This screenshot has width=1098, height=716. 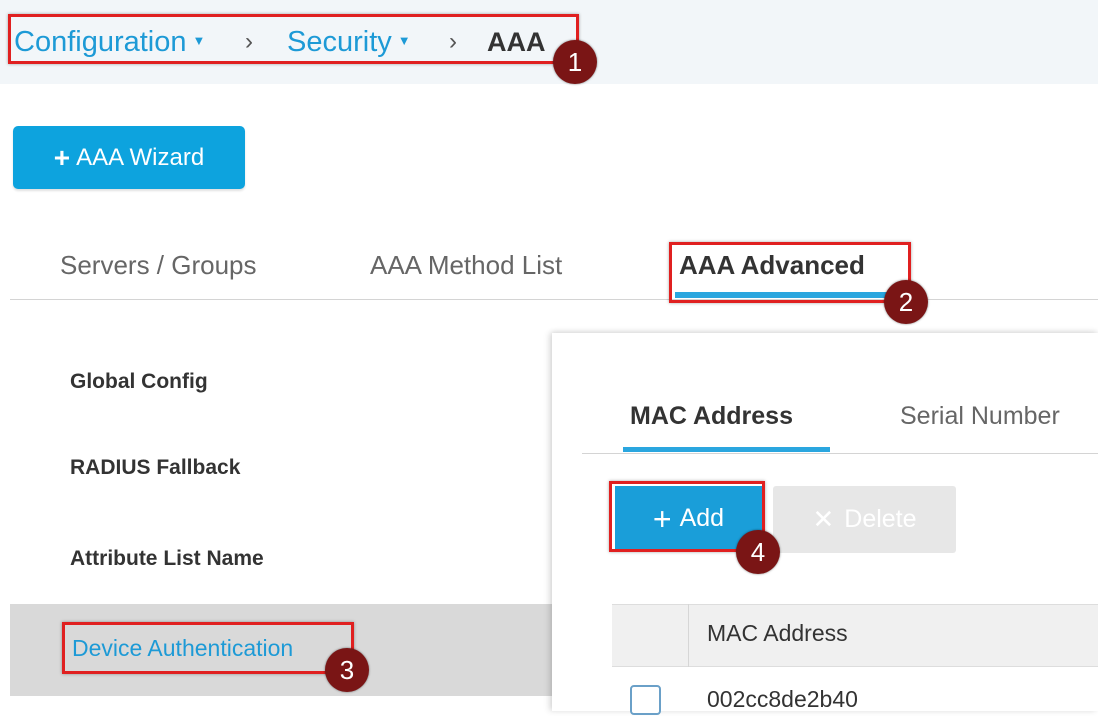 I want to click on column-header-mac-address: MAC Address, so click(x=777, y=633).